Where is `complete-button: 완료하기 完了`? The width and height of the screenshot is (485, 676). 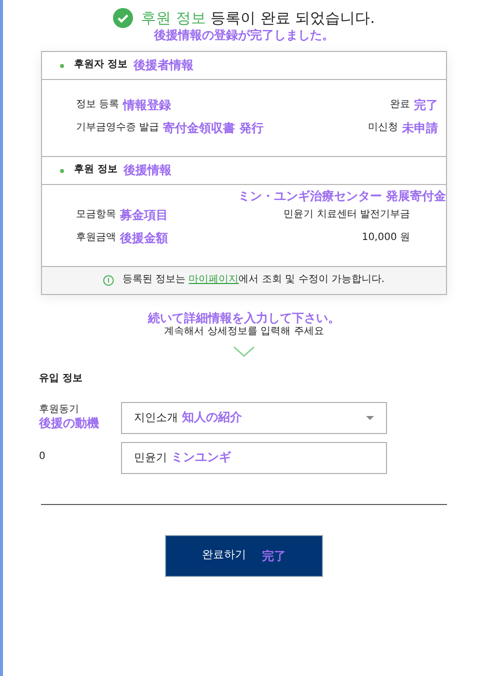 complete-button: 완료하기 完了 is located at coordinates (244, 555).